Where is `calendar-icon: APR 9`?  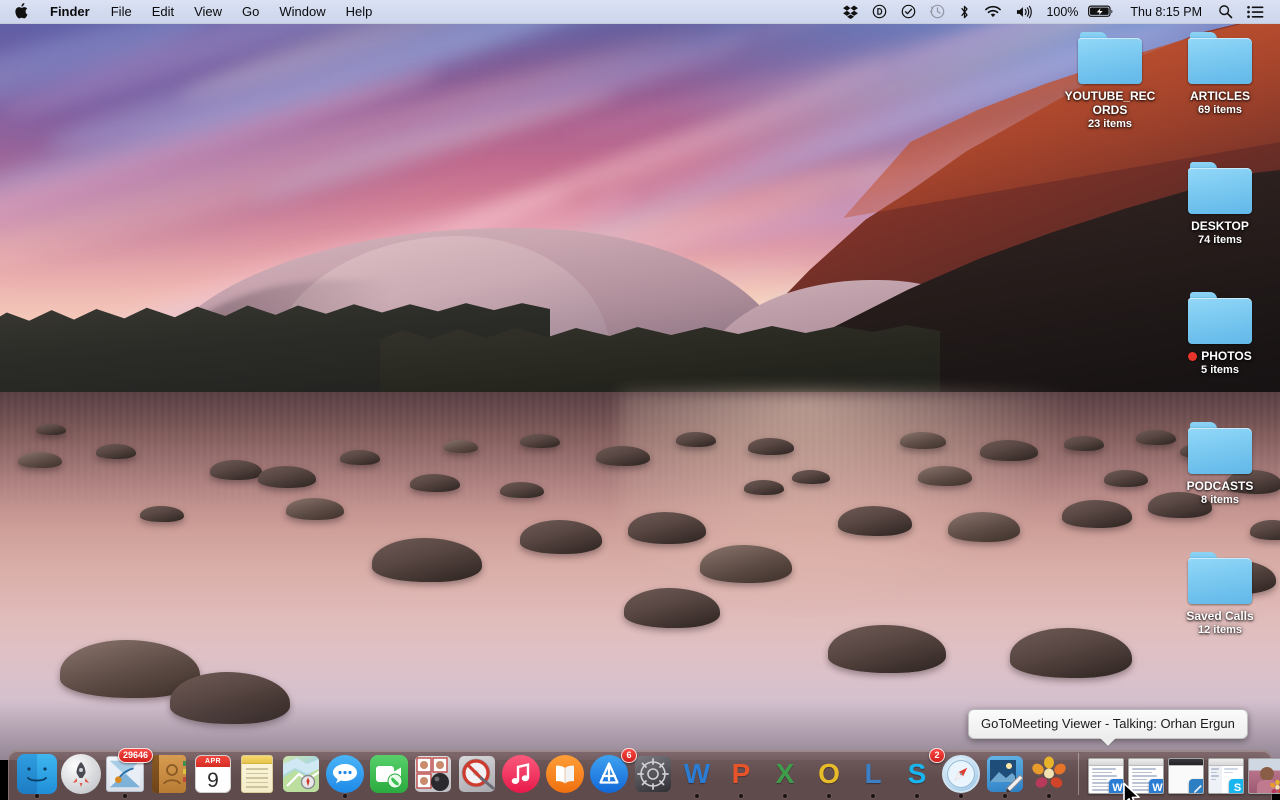
calendar-icon: APR 9 is located at coordinates (213, 774).